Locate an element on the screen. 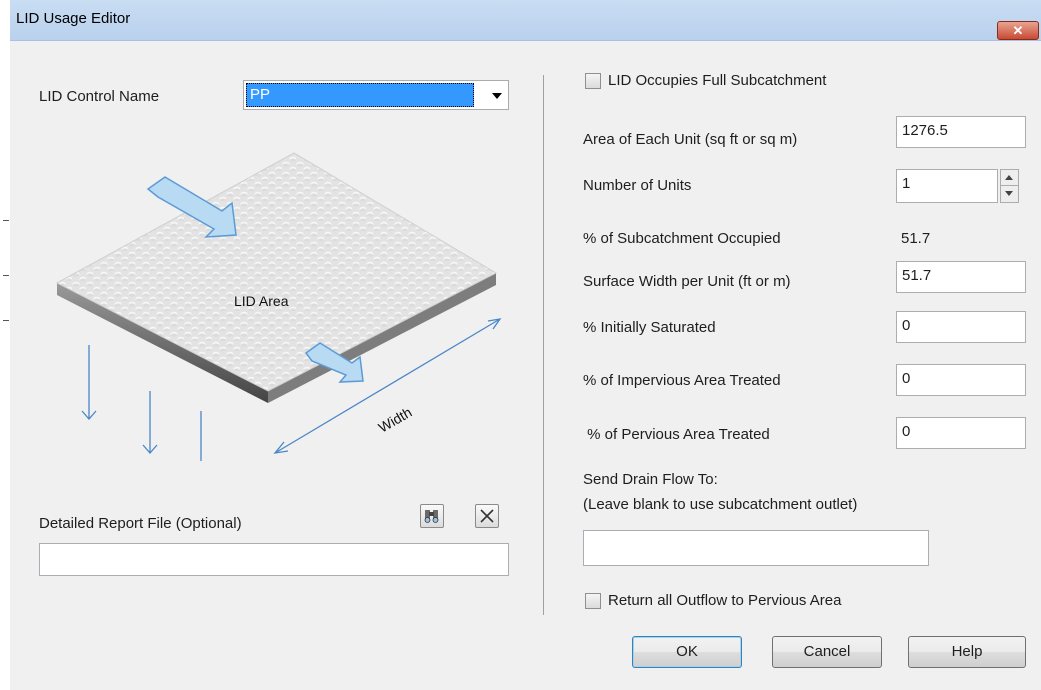  saturated-label: % Initially Saturated is located at coordinates (649, 327).